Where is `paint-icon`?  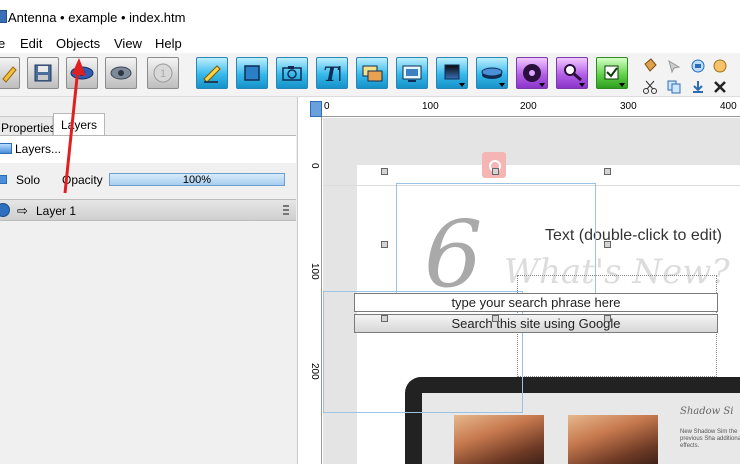 paint-icon is located at coordinates (720, 66).